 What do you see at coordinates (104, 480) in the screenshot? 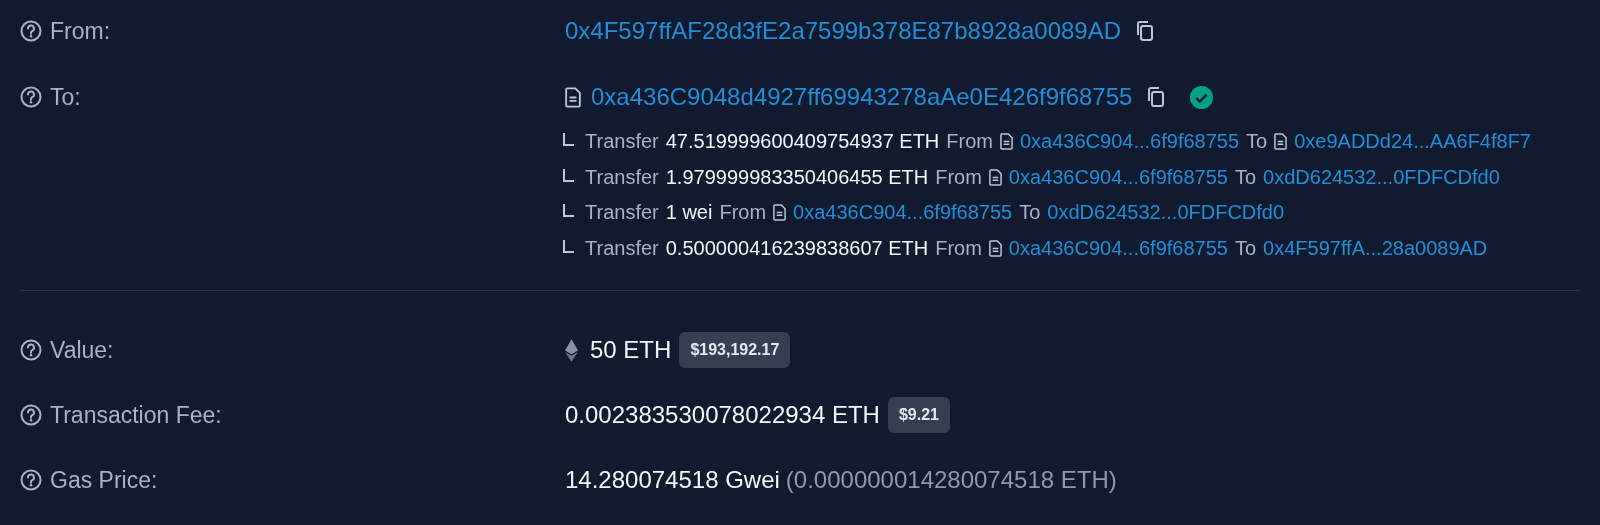
I see `field-label: Gas Price:` at bounding box center [104, 480].